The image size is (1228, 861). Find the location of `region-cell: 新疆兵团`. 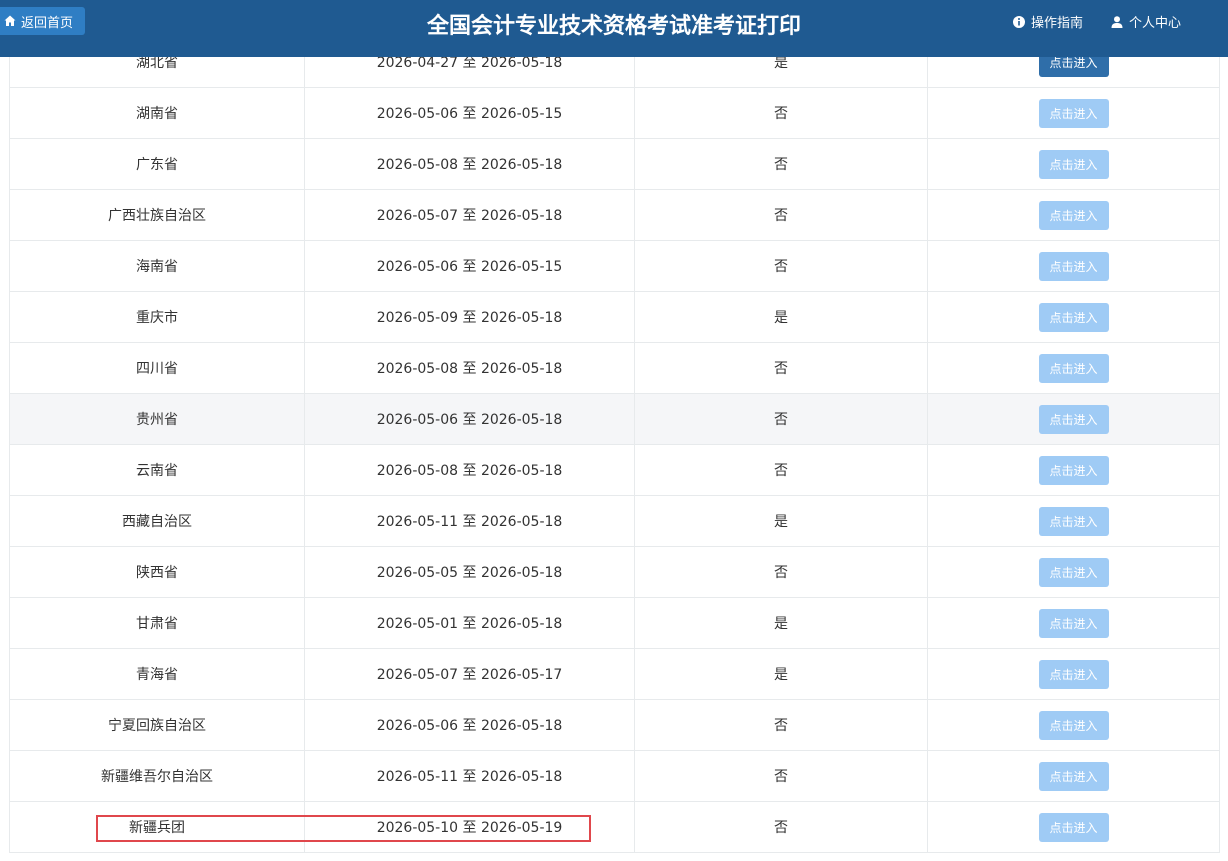

region-cell: 新疆兵团 is located at coordinates (156, 827).